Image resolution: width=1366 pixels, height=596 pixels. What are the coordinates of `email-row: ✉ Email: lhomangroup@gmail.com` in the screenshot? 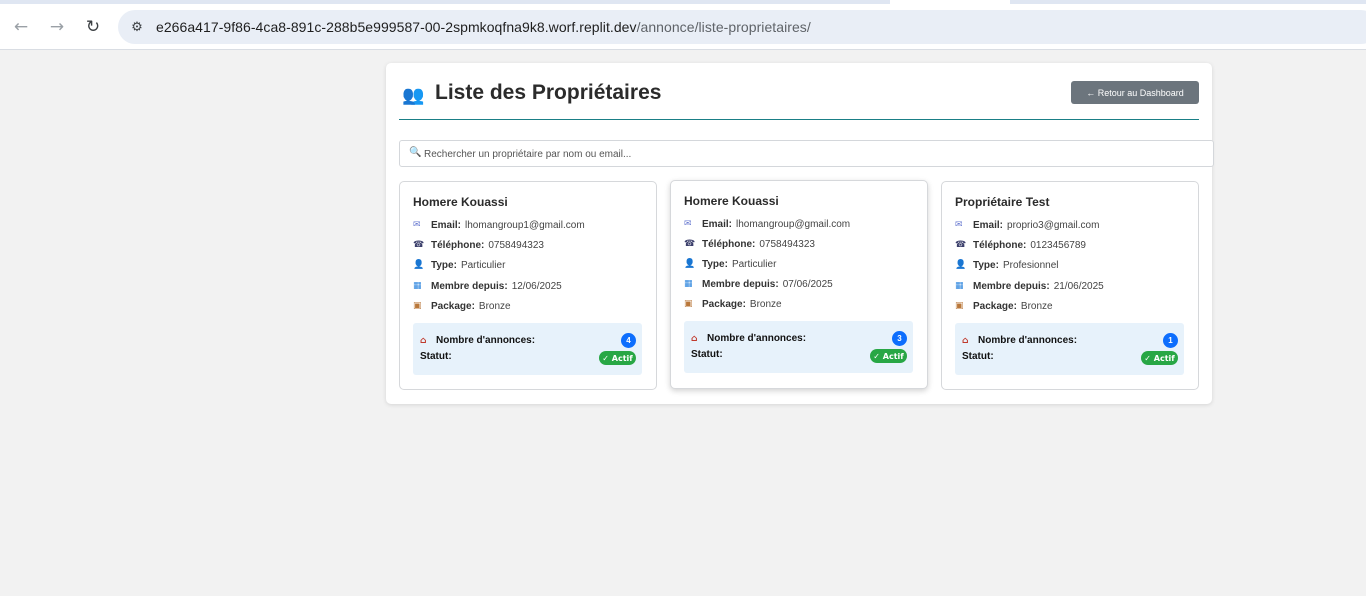 It's located at (767, 224).